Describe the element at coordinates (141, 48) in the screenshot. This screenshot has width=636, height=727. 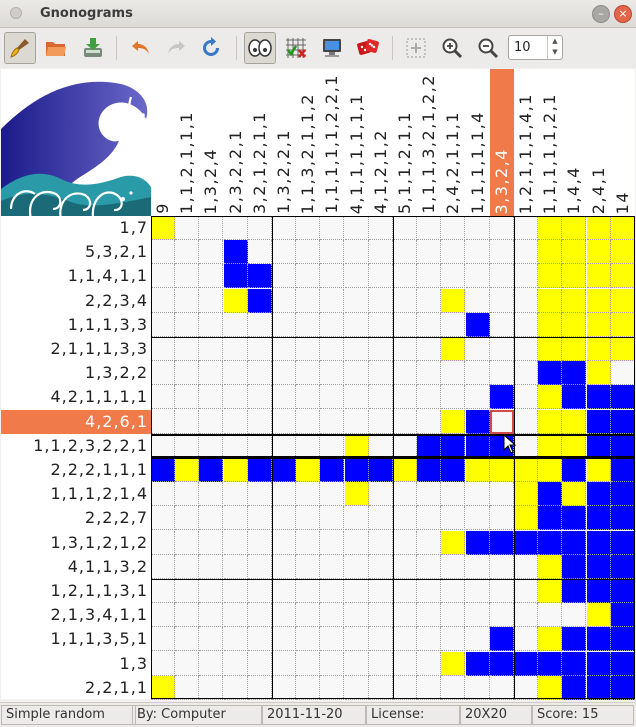
I see `undo-button` at that location.